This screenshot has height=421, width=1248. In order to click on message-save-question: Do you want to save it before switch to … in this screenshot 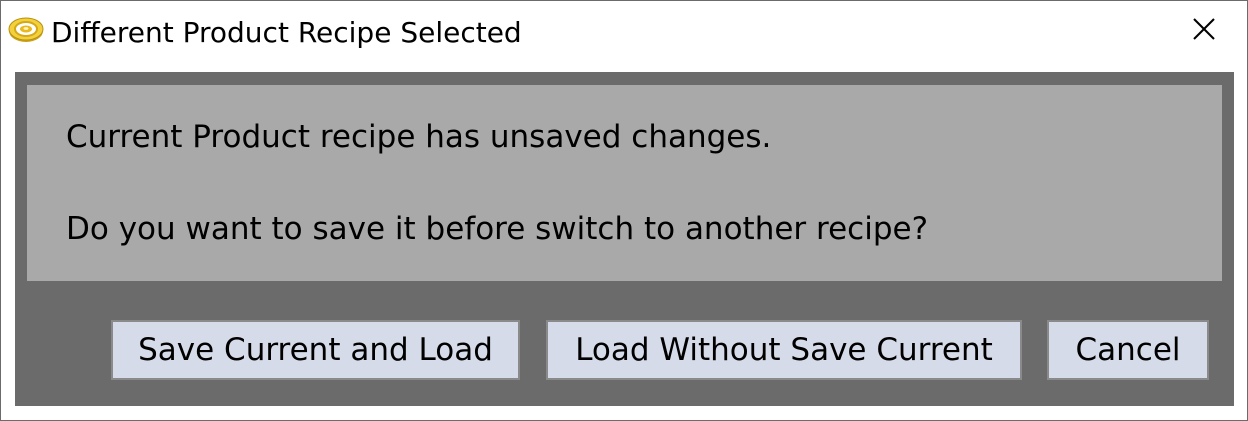, I will do `click(497, 229)`.